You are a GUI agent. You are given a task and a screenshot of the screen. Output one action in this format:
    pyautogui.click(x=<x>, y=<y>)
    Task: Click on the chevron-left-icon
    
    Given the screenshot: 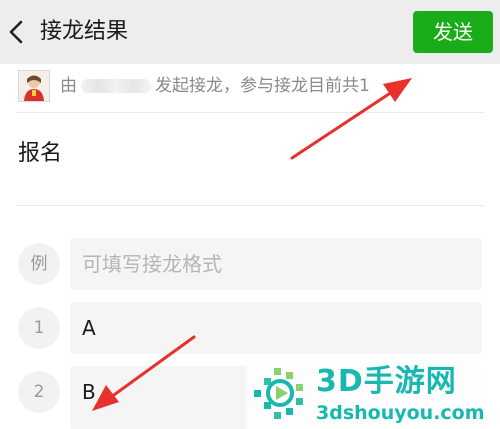 What is the action you would take?
    pyautogui.click(x=16, y=32)
    